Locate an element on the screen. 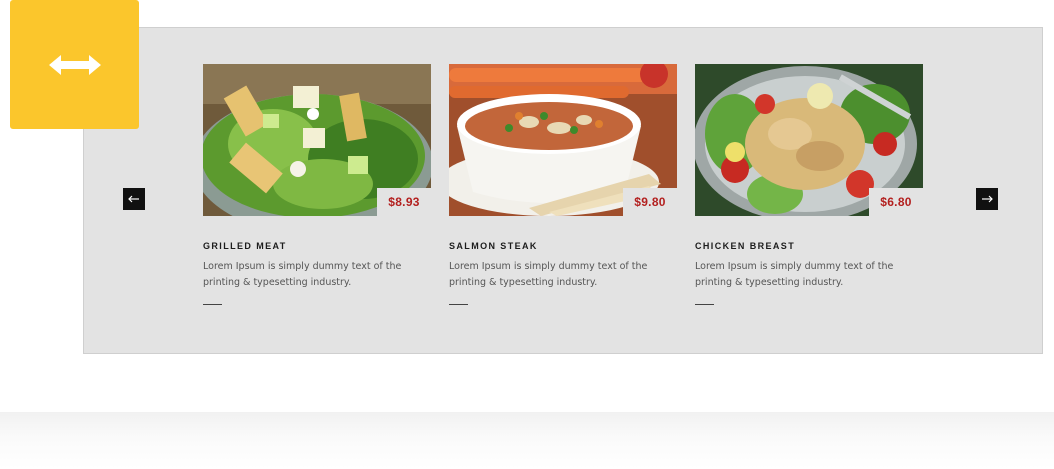  resize-badge is located at coordinates (74, 64).